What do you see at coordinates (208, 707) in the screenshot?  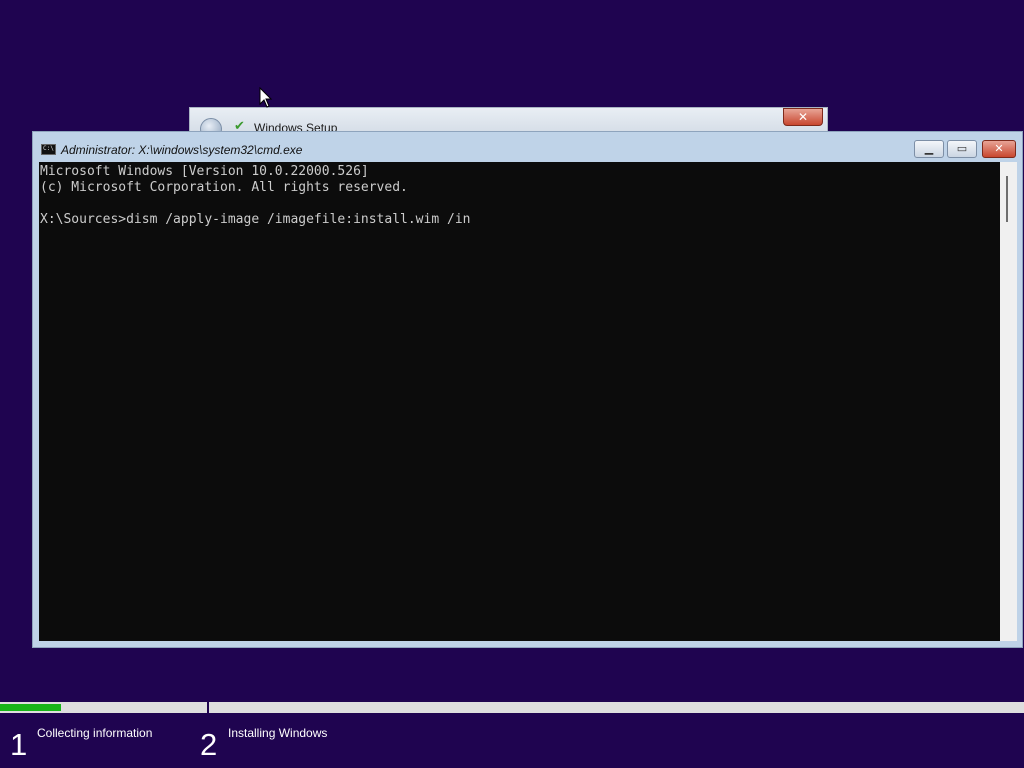 I see `progress-step-divider` at bounding box center [208, 707].